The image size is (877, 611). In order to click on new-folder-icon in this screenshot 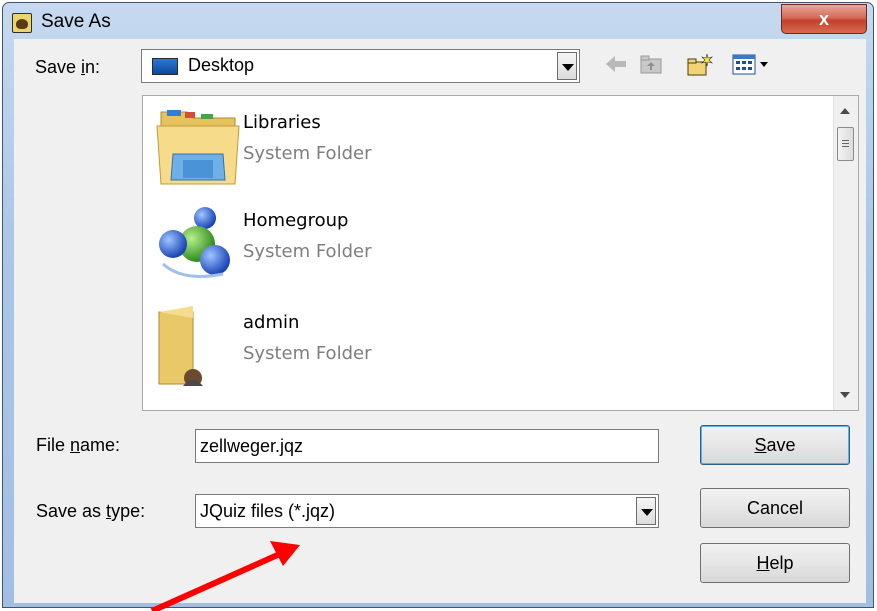, I will do `click(700, 65)`.